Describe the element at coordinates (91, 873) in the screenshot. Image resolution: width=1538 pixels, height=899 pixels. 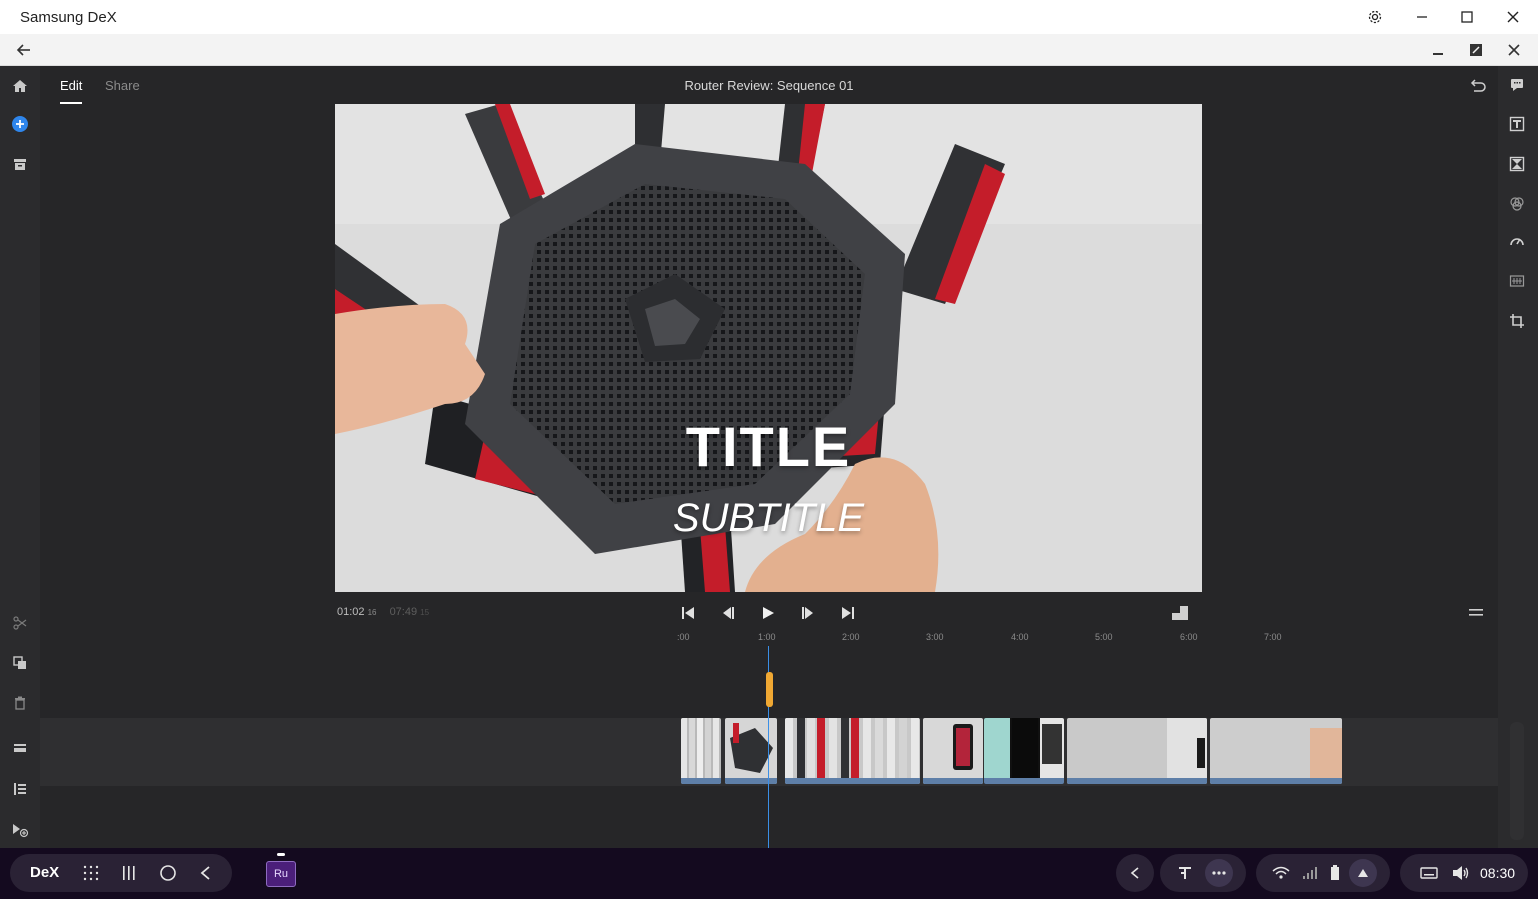
I see `apps-grid-icon` at that location.